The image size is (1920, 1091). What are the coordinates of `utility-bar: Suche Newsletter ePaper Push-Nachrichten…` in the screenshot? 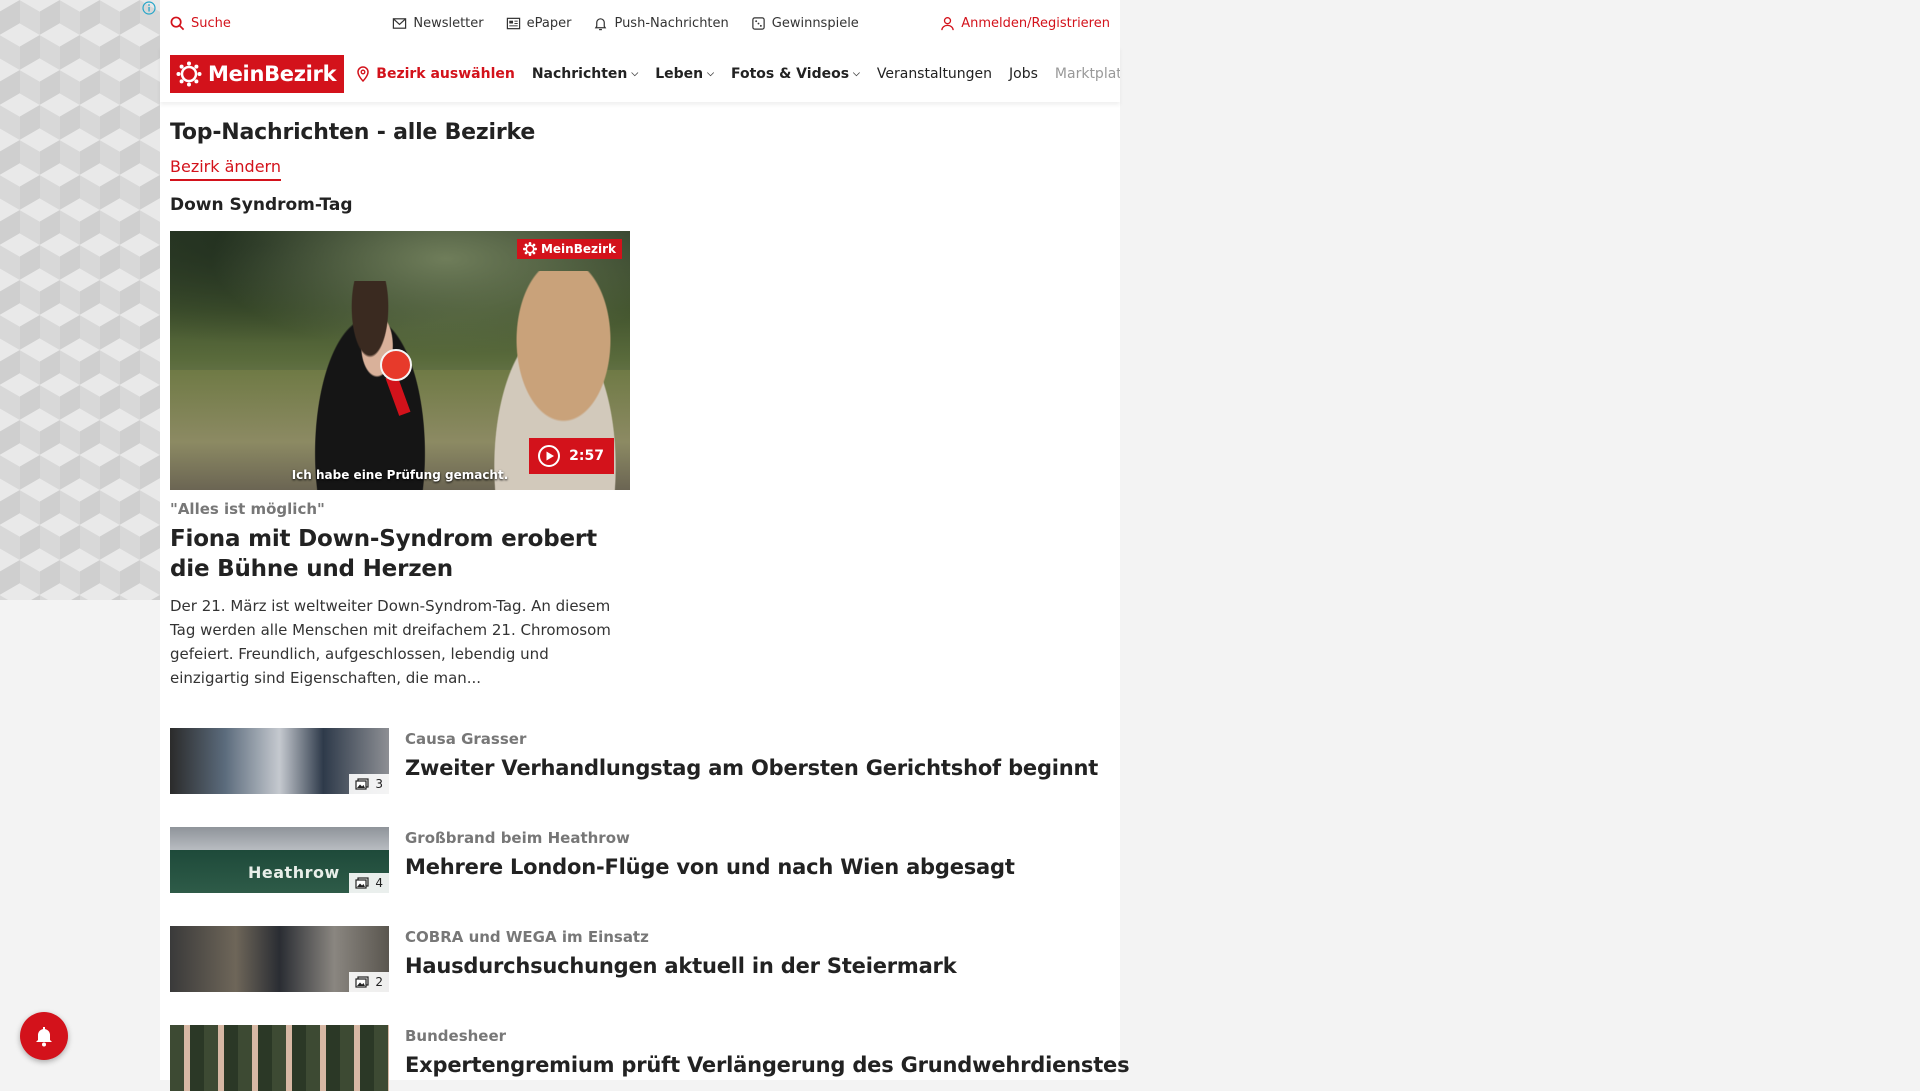 It's located at (640, 23).